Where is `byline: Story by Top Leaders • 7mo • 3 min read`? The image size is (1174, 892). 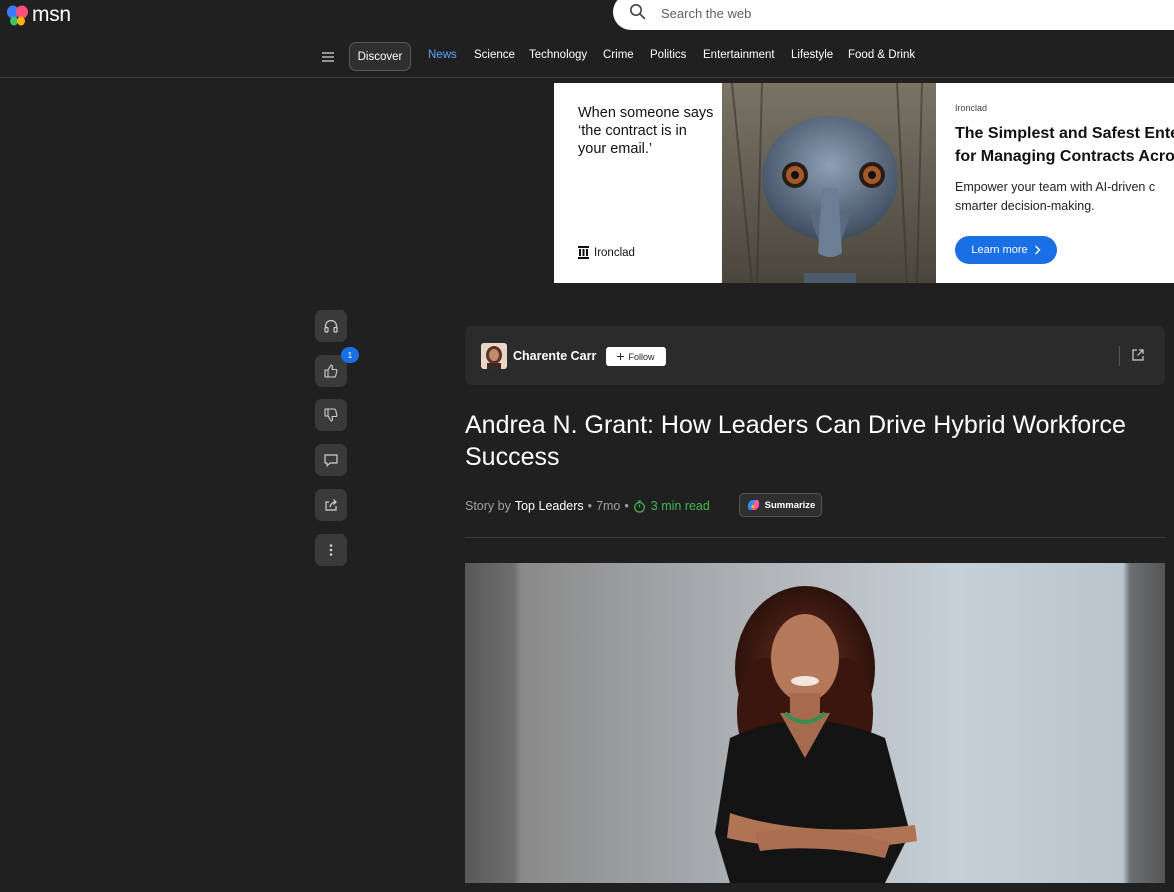
byline: Story by Top Leaders • 7mo • 3 min read is located at coordinates (587, 506).